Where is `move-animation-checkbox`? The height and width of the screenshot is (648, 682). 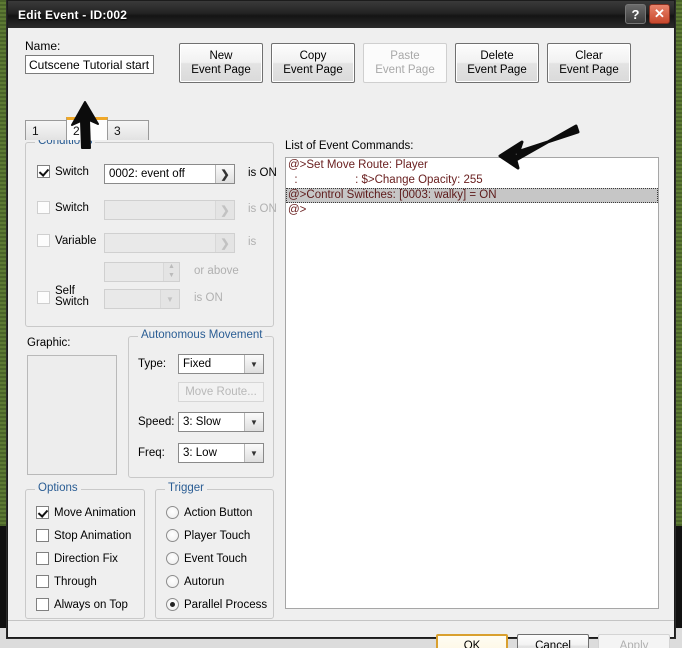 move-animation-checkbox is located at coordinates (42, 512).